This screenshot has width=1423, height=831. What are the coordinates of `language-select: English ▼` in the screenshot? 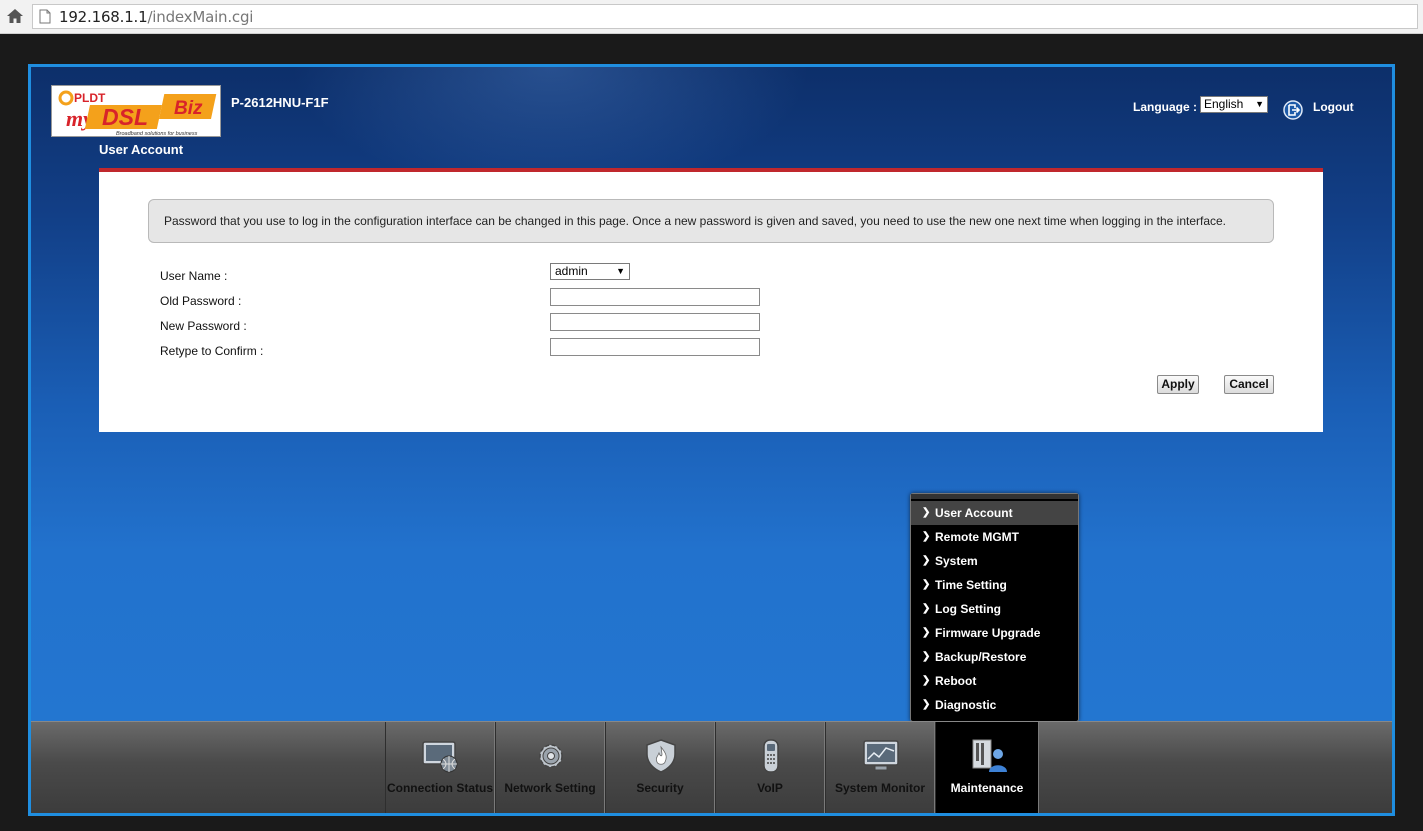 It's located at (1234, 104).